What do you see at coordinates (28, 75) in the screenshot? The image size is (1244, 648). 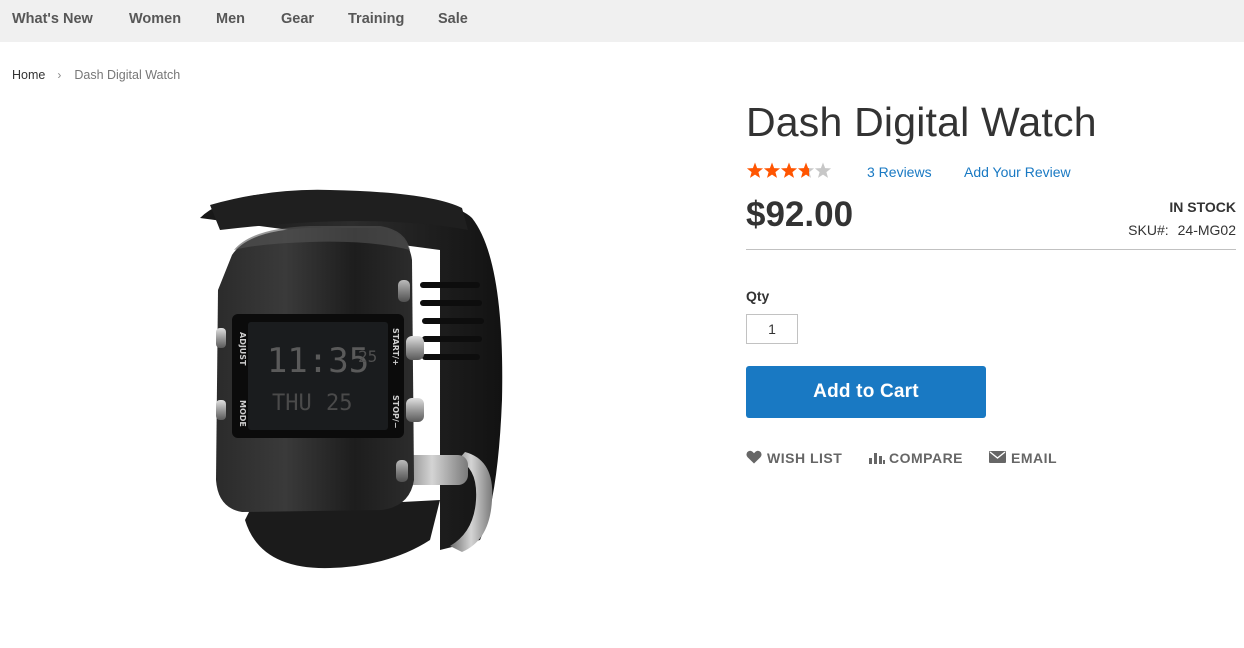 I see `breadcrumb-home-link: Home` at bounding box center [28, 75].